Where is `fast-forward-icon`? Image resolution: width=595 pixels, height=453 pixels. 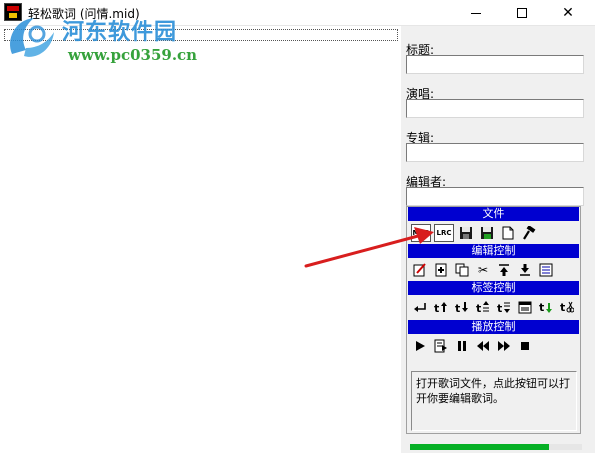 fast-forward-icon is located at coordinates (504, 346).